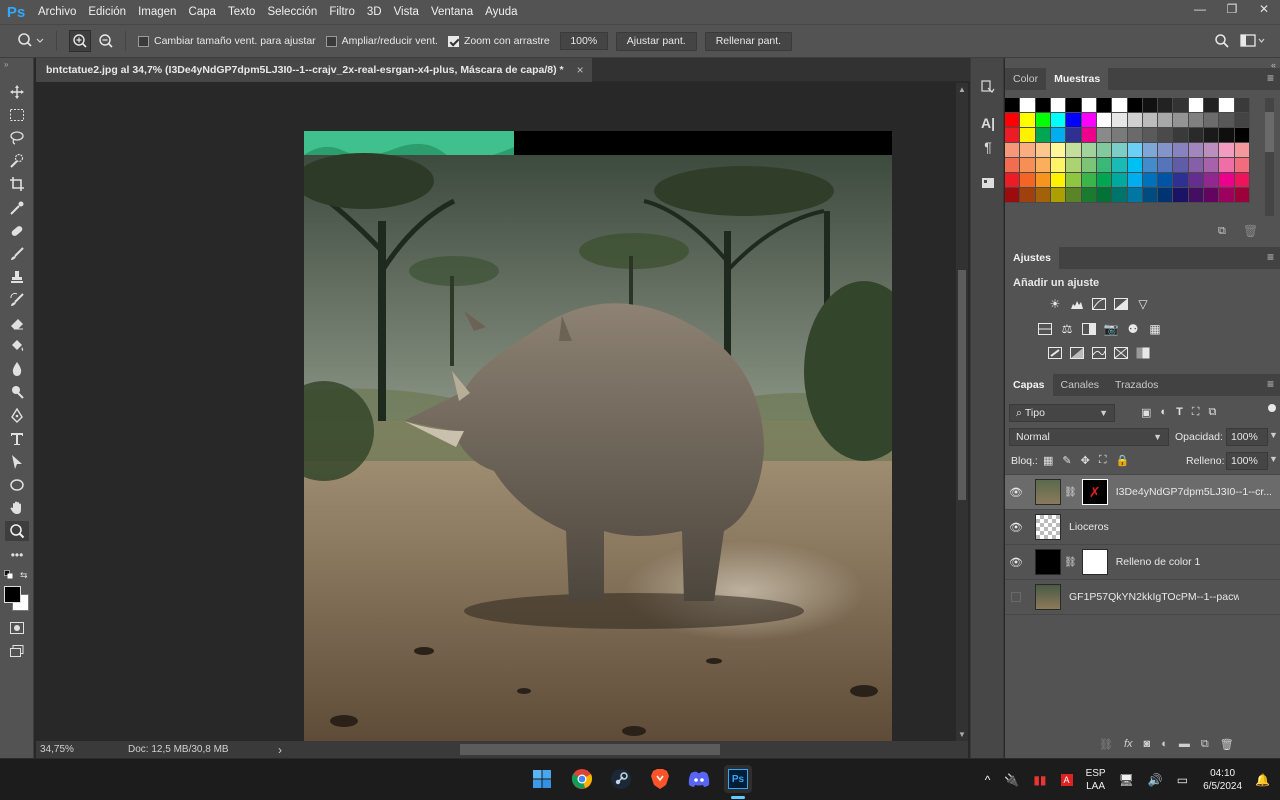  Describe the element at coordinates (57, 12) in the screenshot. I see `menu-archivo: Archivo` at that location.